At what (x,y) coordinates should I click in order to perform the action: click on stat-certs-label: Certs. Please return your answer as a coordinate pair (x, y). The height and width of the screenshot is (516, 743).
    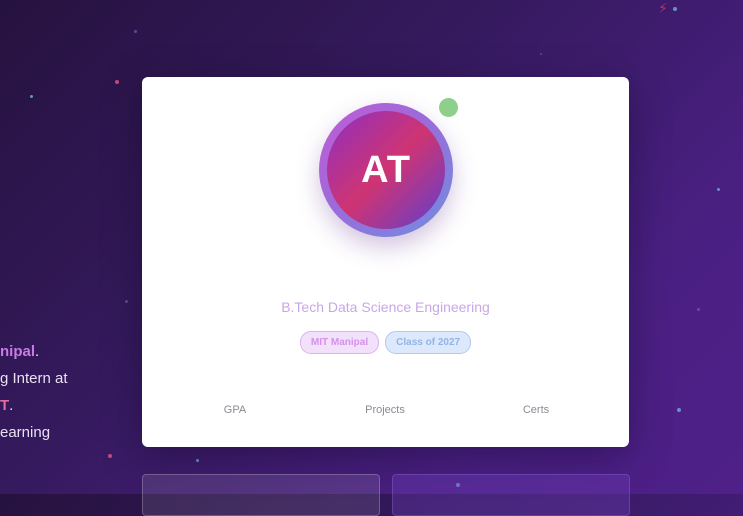
    Looking at the image, I should click on (536, 410).